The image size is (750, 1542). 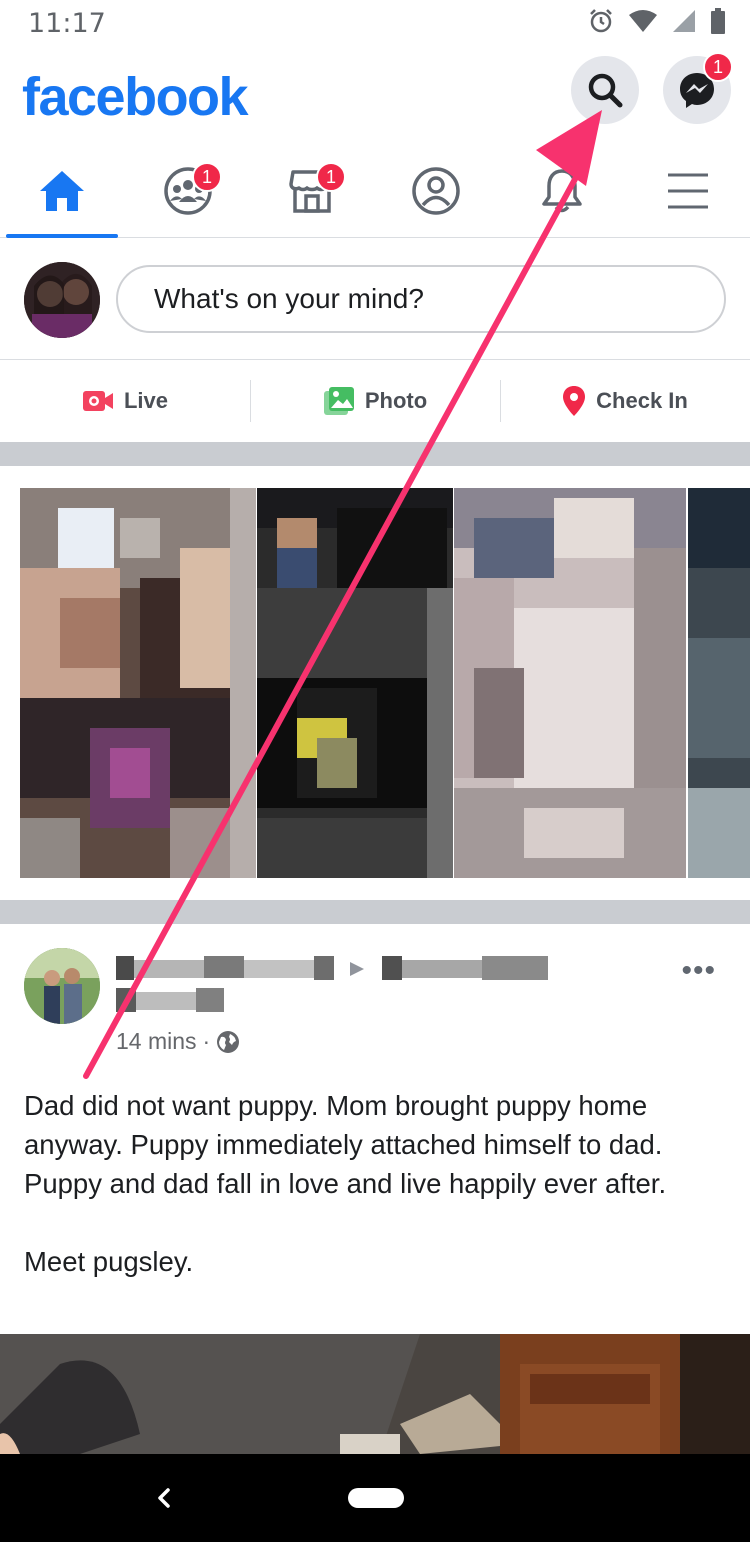 I want to click on post-photo, so click(x=375, y=1394).